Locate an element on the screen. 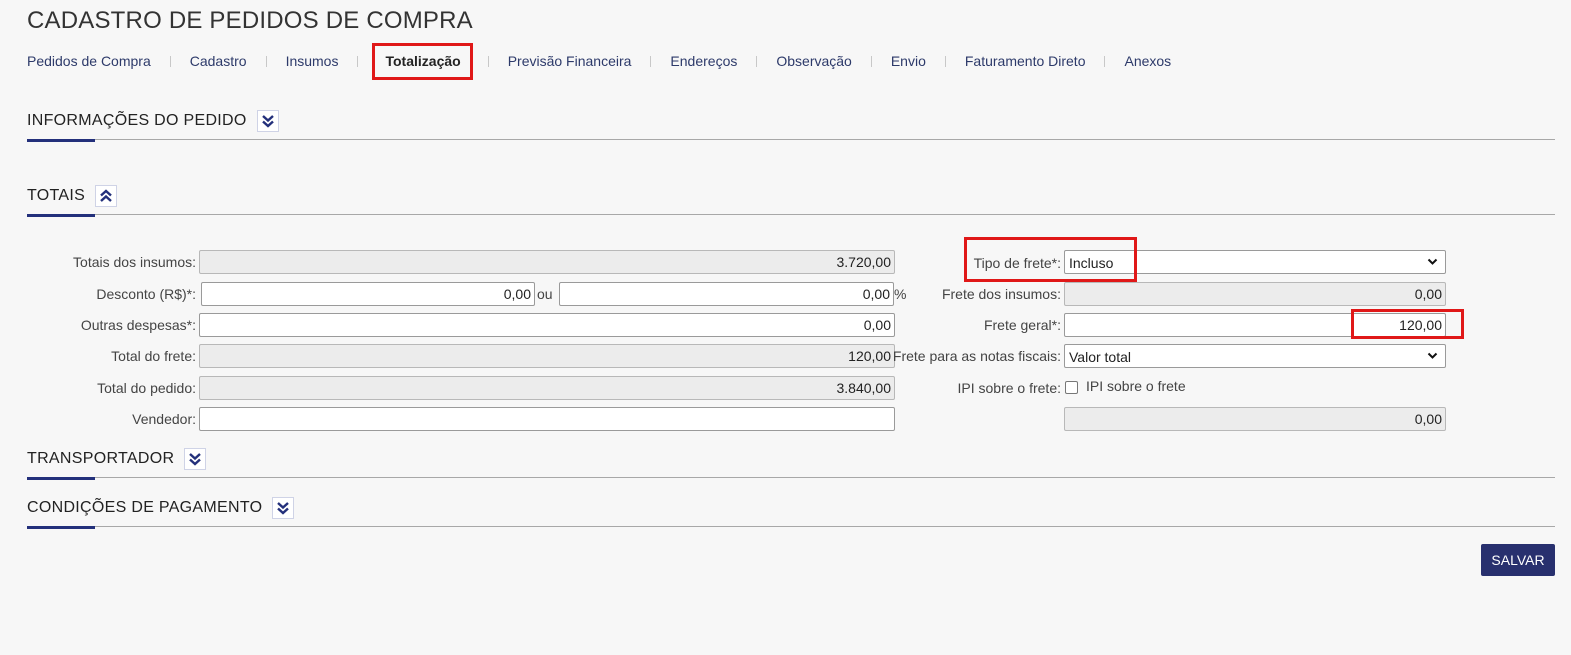 This screenshot has height=655, width=1571. section-pagamento-header: CONDIÇÕES DE PAGAMENTO is located at coordinates (161, 508).